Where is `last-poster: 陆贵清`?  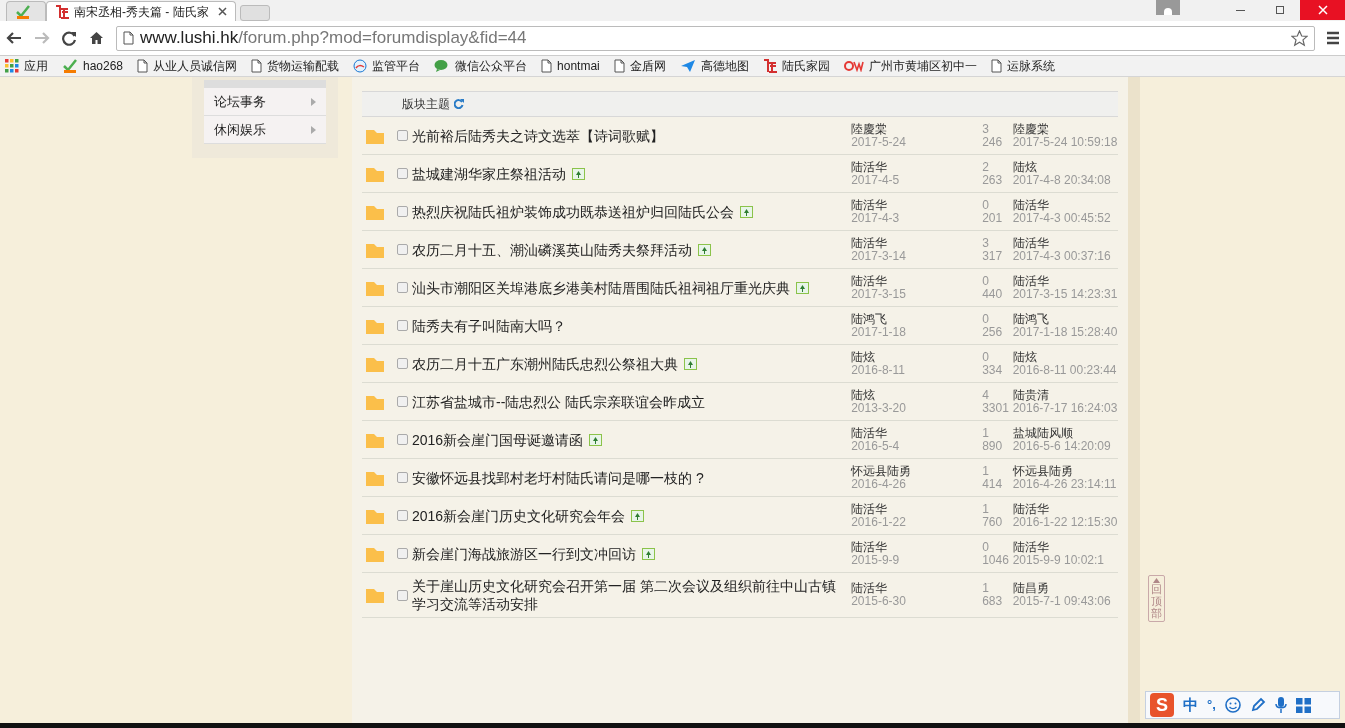
last-poster: 陆贵清 is located at coordinates (1065, 395).